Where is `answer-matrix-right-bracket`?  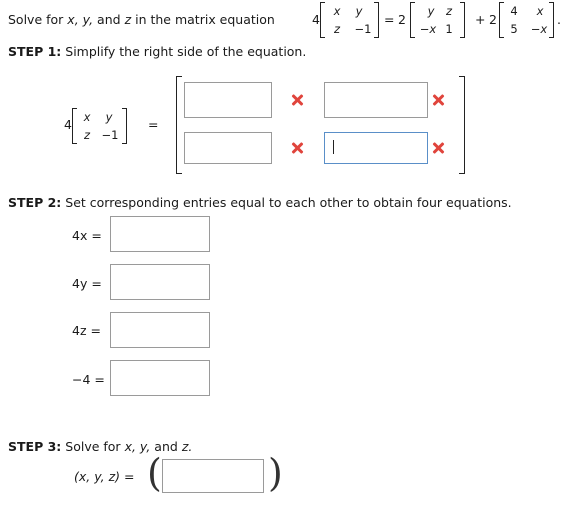 answer-matrix-right-bracket is located at coordinates (462, 125).